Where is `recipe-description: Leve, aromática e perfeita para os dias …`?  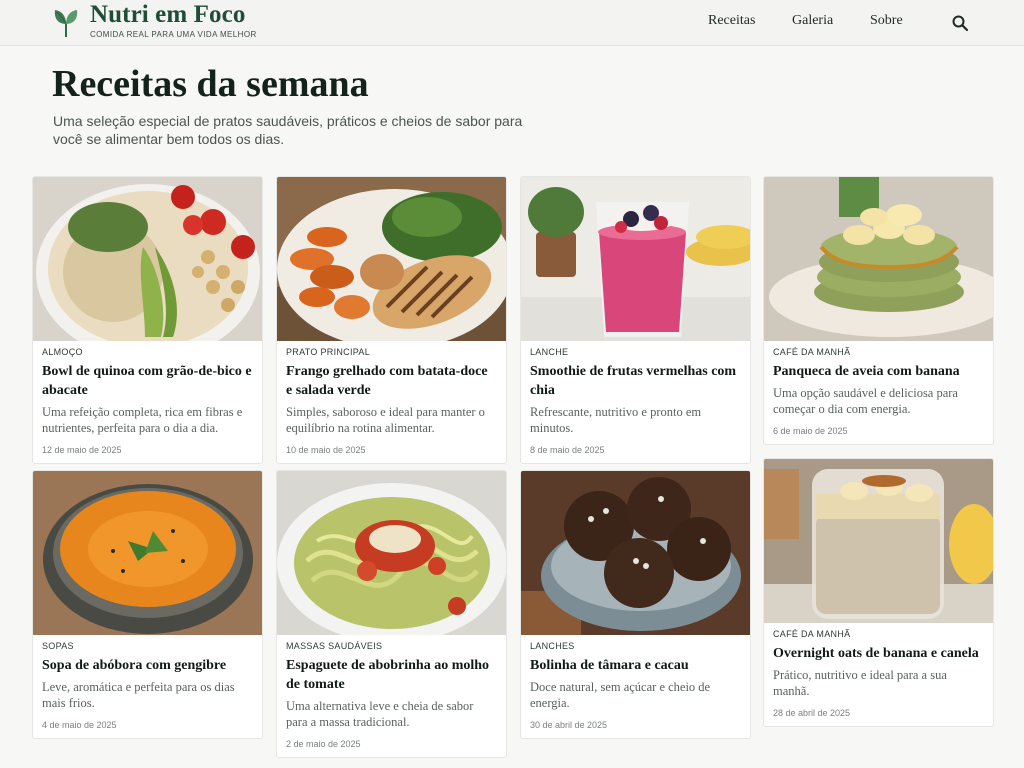
recipe-description: Leve, aromática e perfeita para os dias … is located at coordinates (138, 695).